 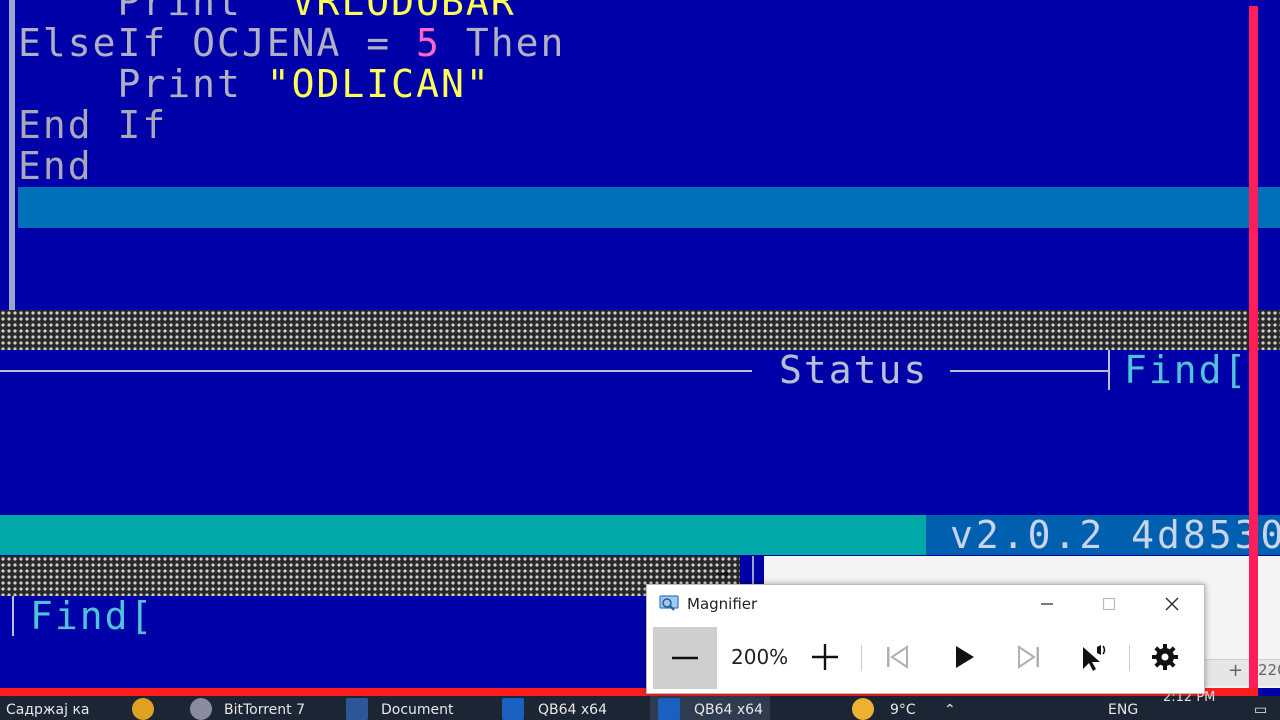 I want to click on skip-next-icon, so click(x=1028, y=657).